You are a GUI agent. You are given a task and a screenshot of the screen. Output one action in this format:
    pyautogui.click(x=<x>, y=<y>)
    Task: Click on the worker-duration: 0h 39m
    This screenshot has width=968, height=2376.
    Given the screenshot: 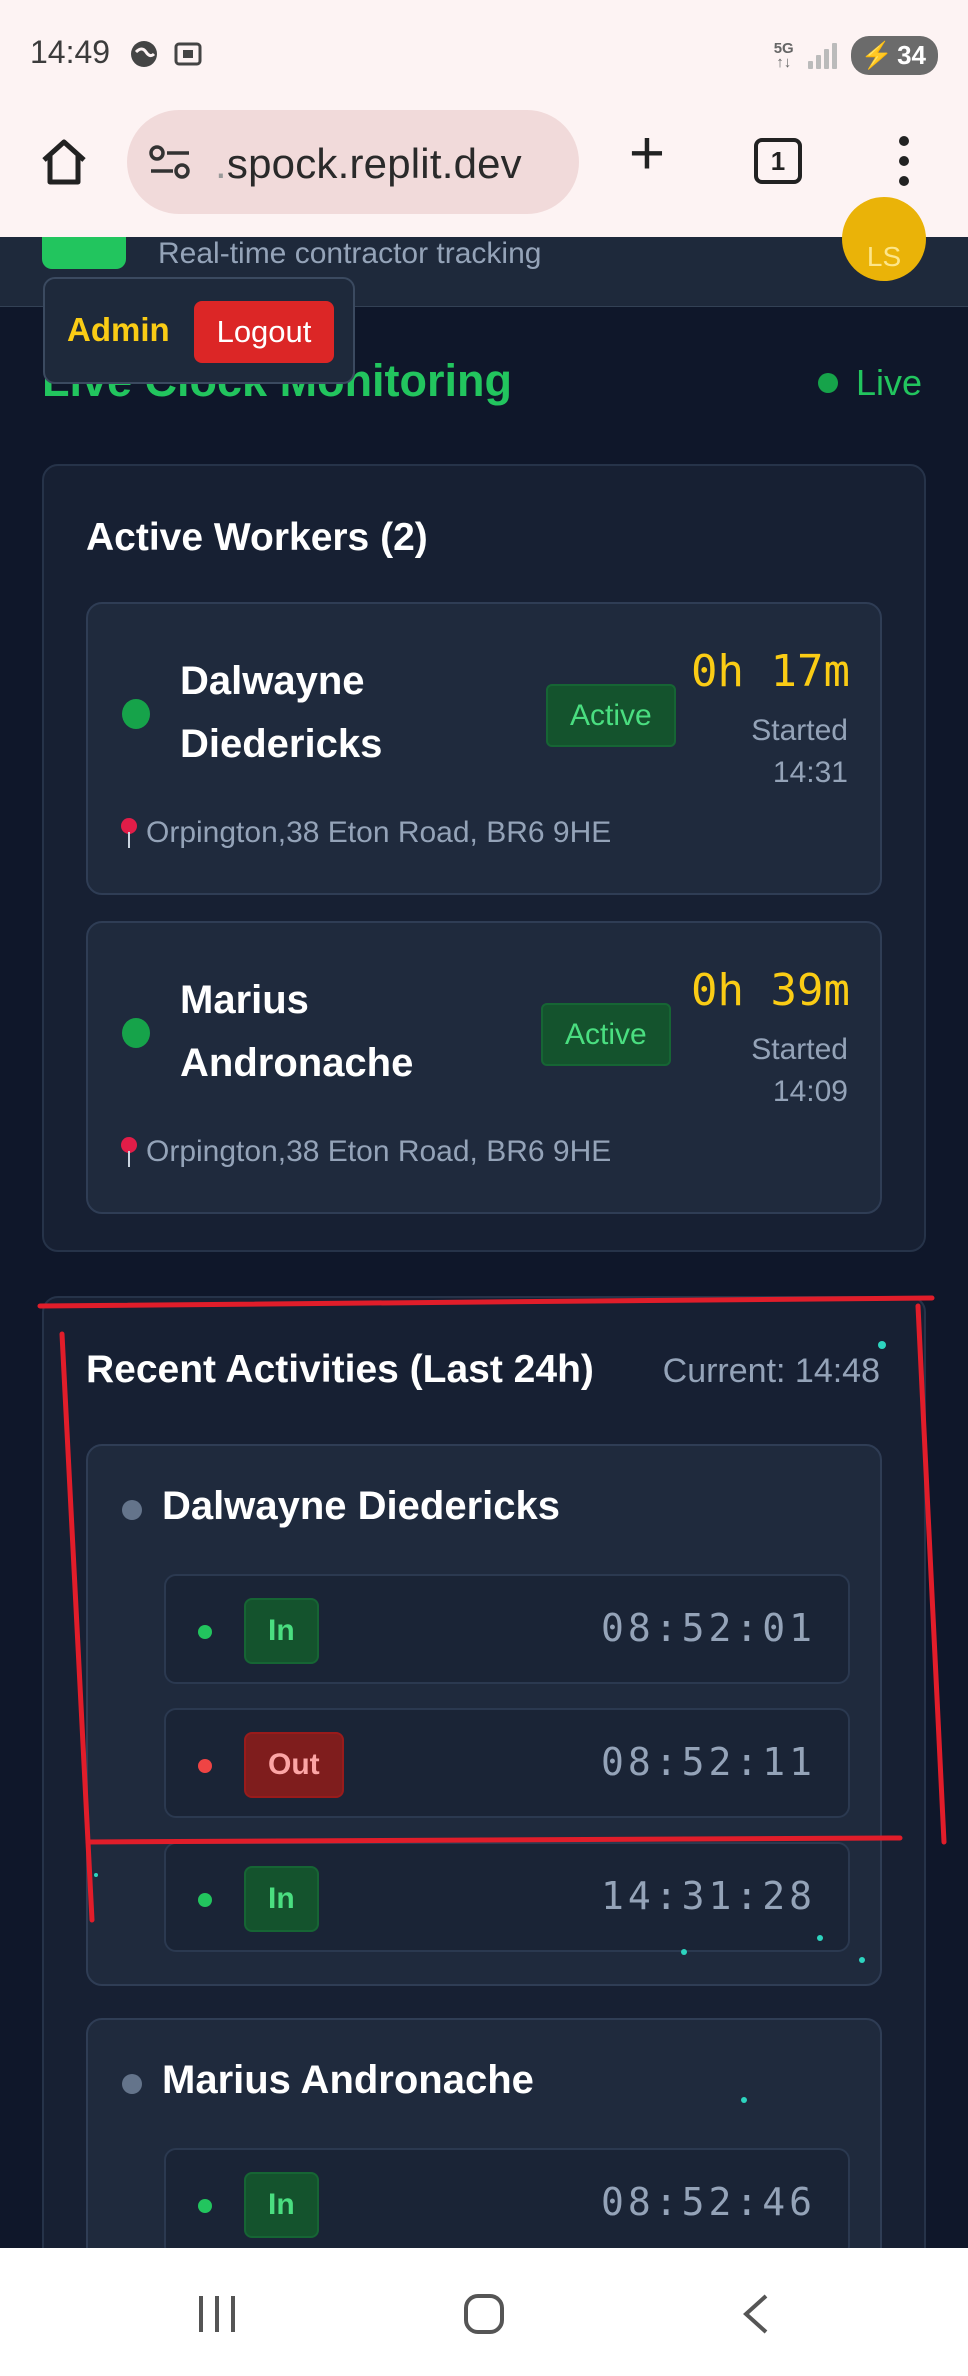 What is the action you would take?
    pyautogui.click(x=770, y=990)
    